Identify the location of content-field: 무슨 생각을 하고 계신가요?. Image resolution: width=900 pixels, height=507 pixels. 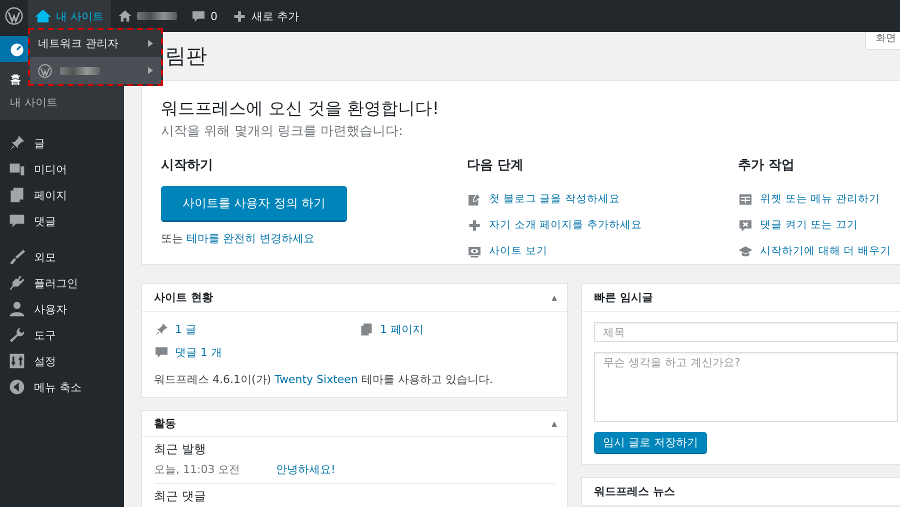
(746, 387).